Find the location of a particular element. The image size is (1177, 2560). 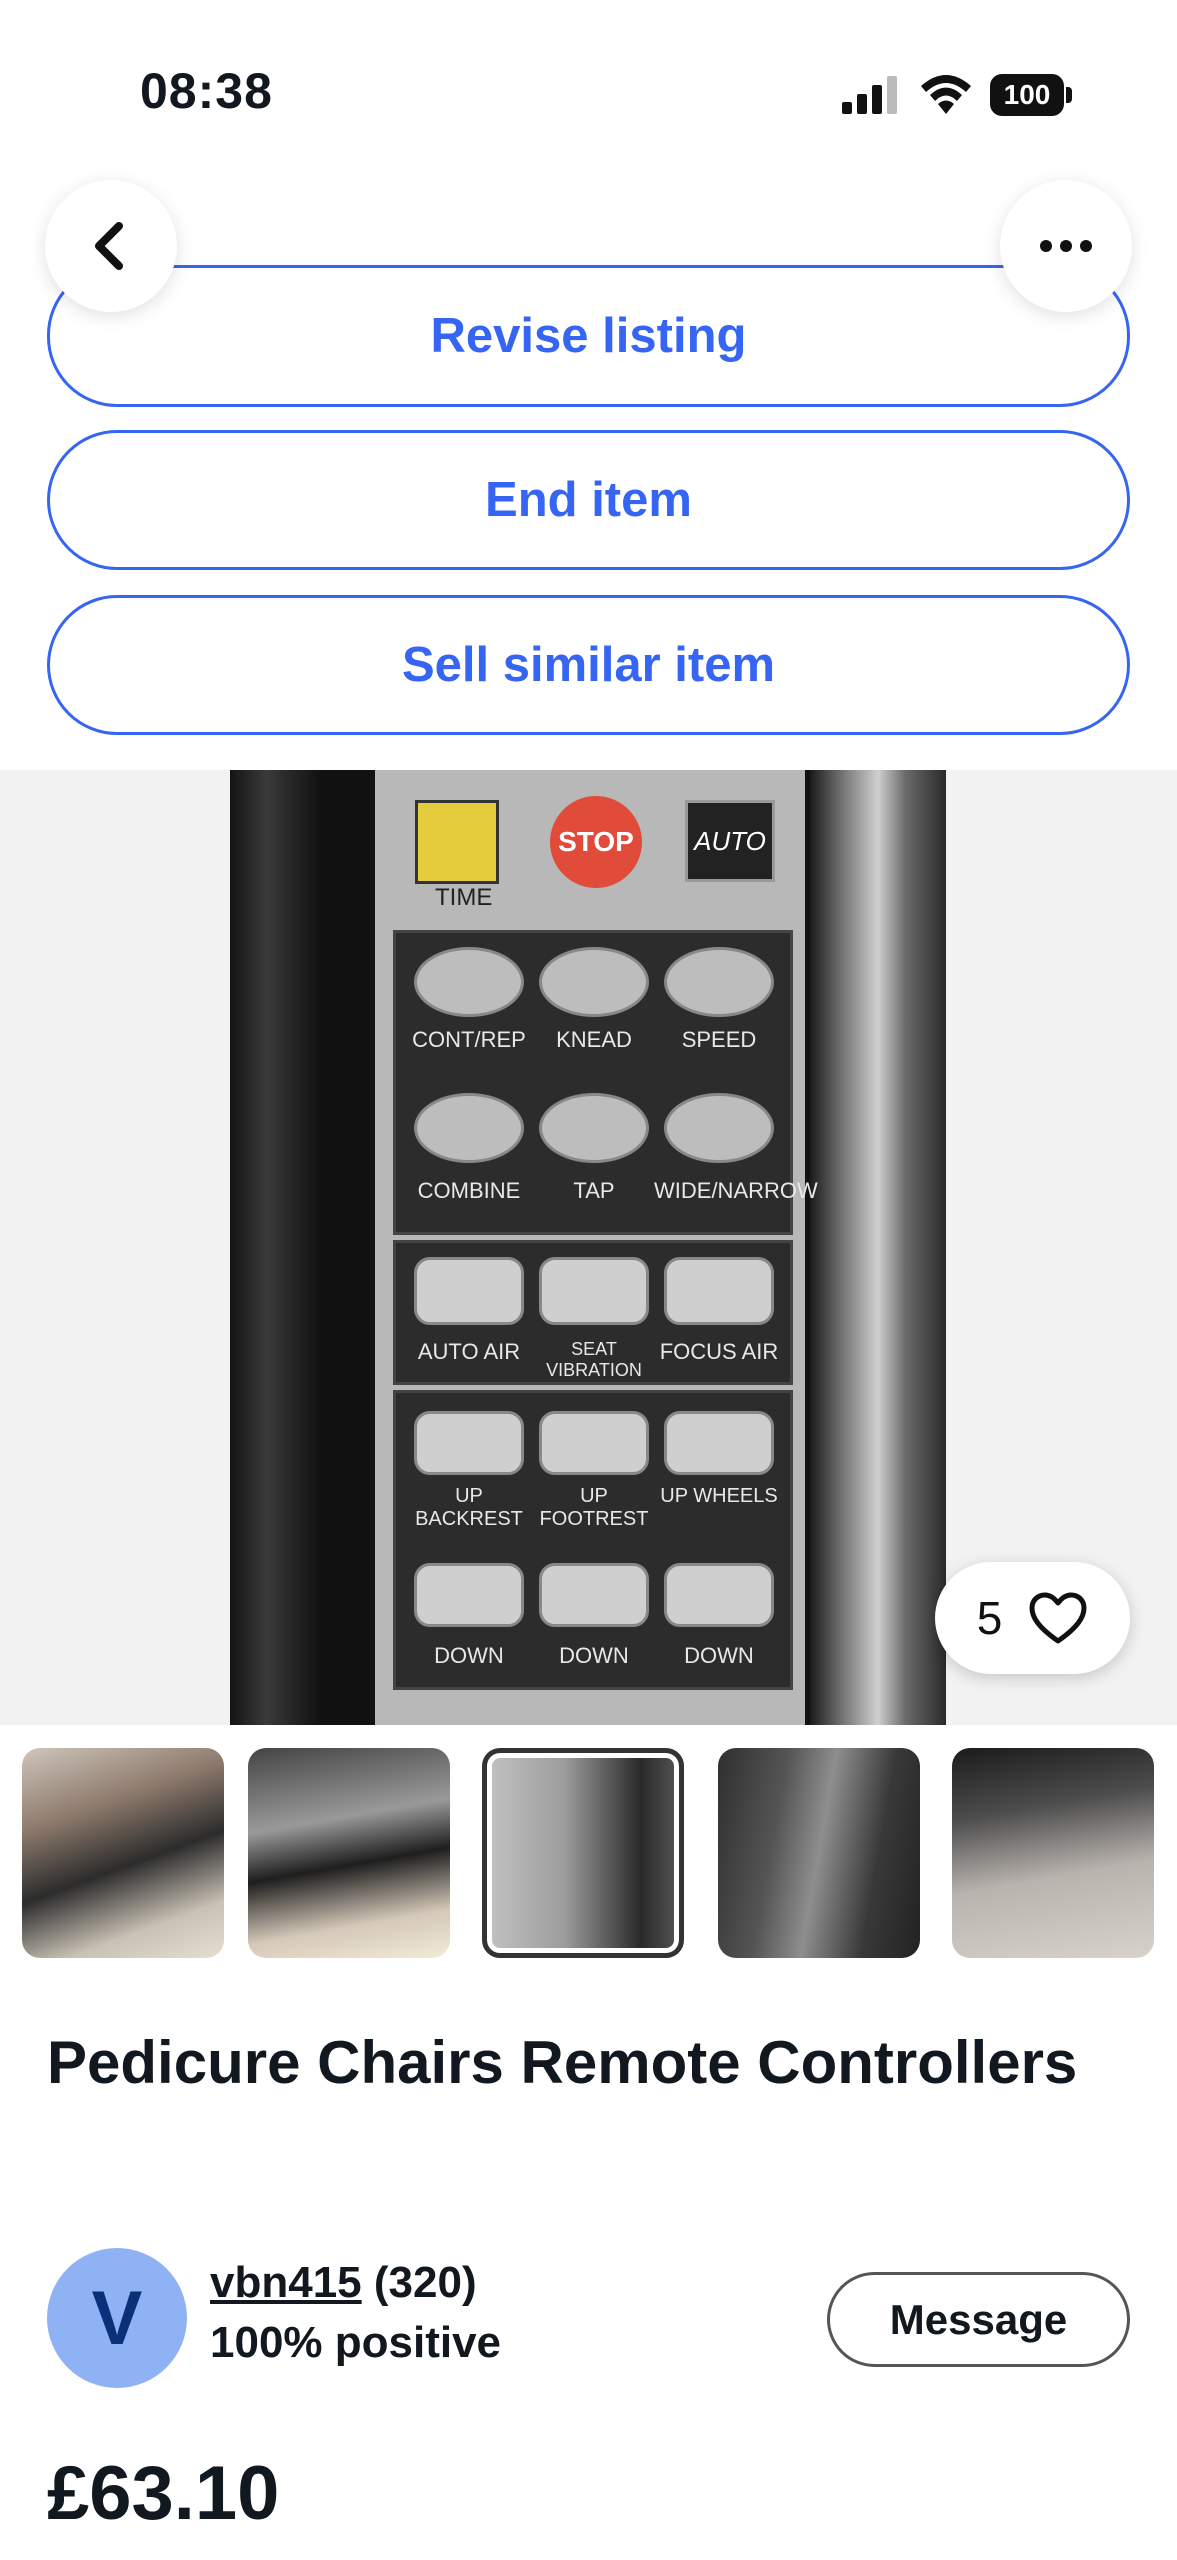

seller-feedback-count: (320) is located at coordinates (425, 2282).